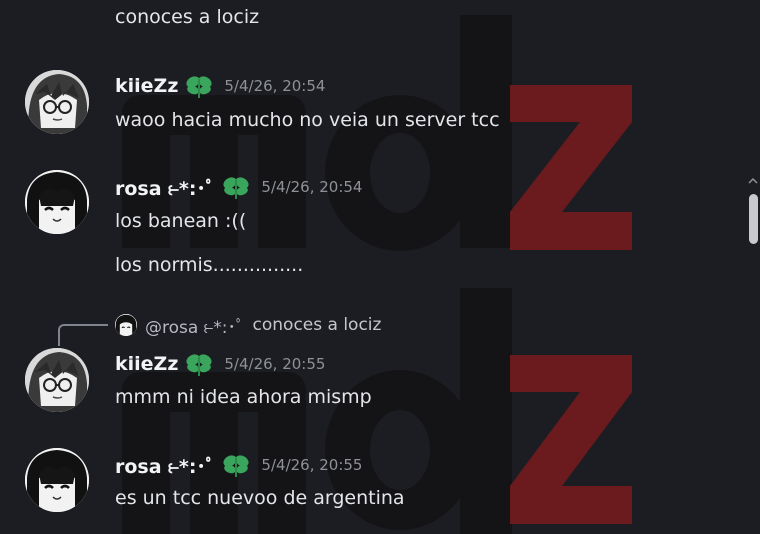  Describe the element at coordinates (753, 181) in the screenshot. I see `scroll-up-arrow-icon` at that location.